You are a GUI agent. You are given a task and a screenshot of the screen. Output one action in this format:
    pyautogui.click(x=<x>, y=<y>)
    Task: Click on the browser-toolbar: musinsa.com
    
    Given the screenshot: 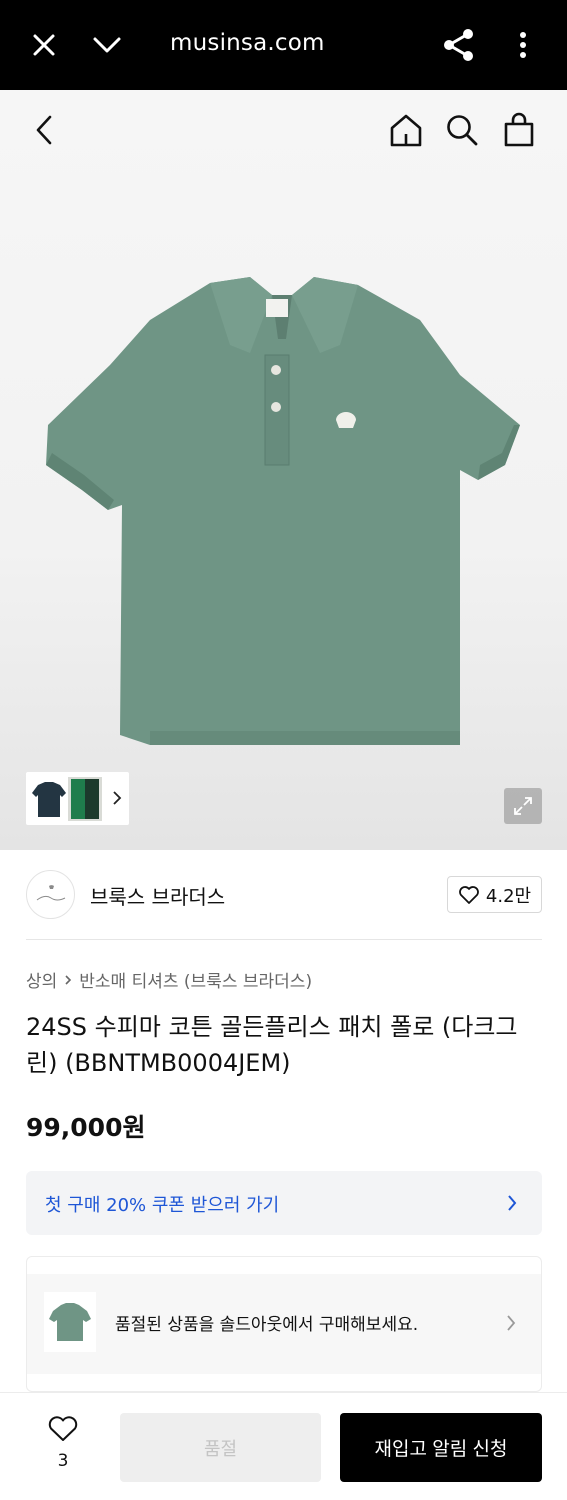 What is the action you would take?
    pyautogui.click(x=283, y=45)
    